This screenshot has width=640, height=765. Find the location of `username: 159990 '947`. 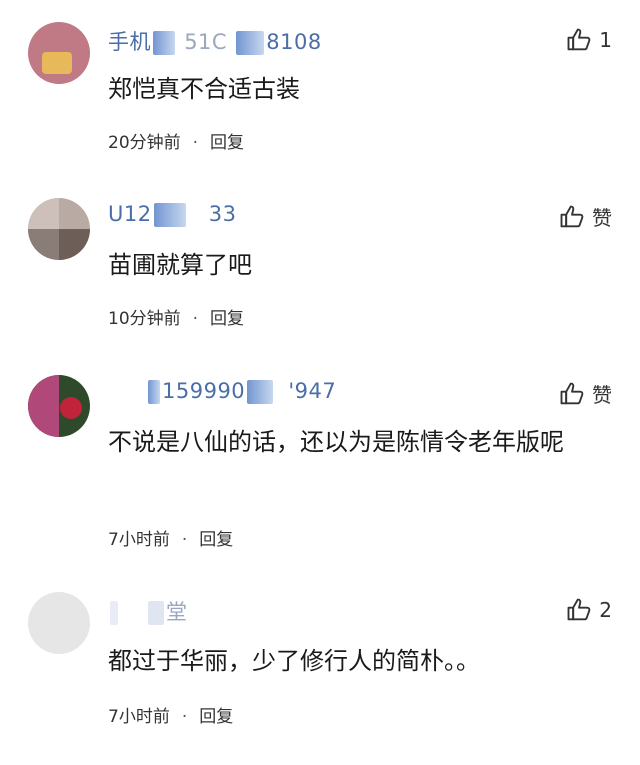

username: 159990 '947 is located at coordinates (222, 391).